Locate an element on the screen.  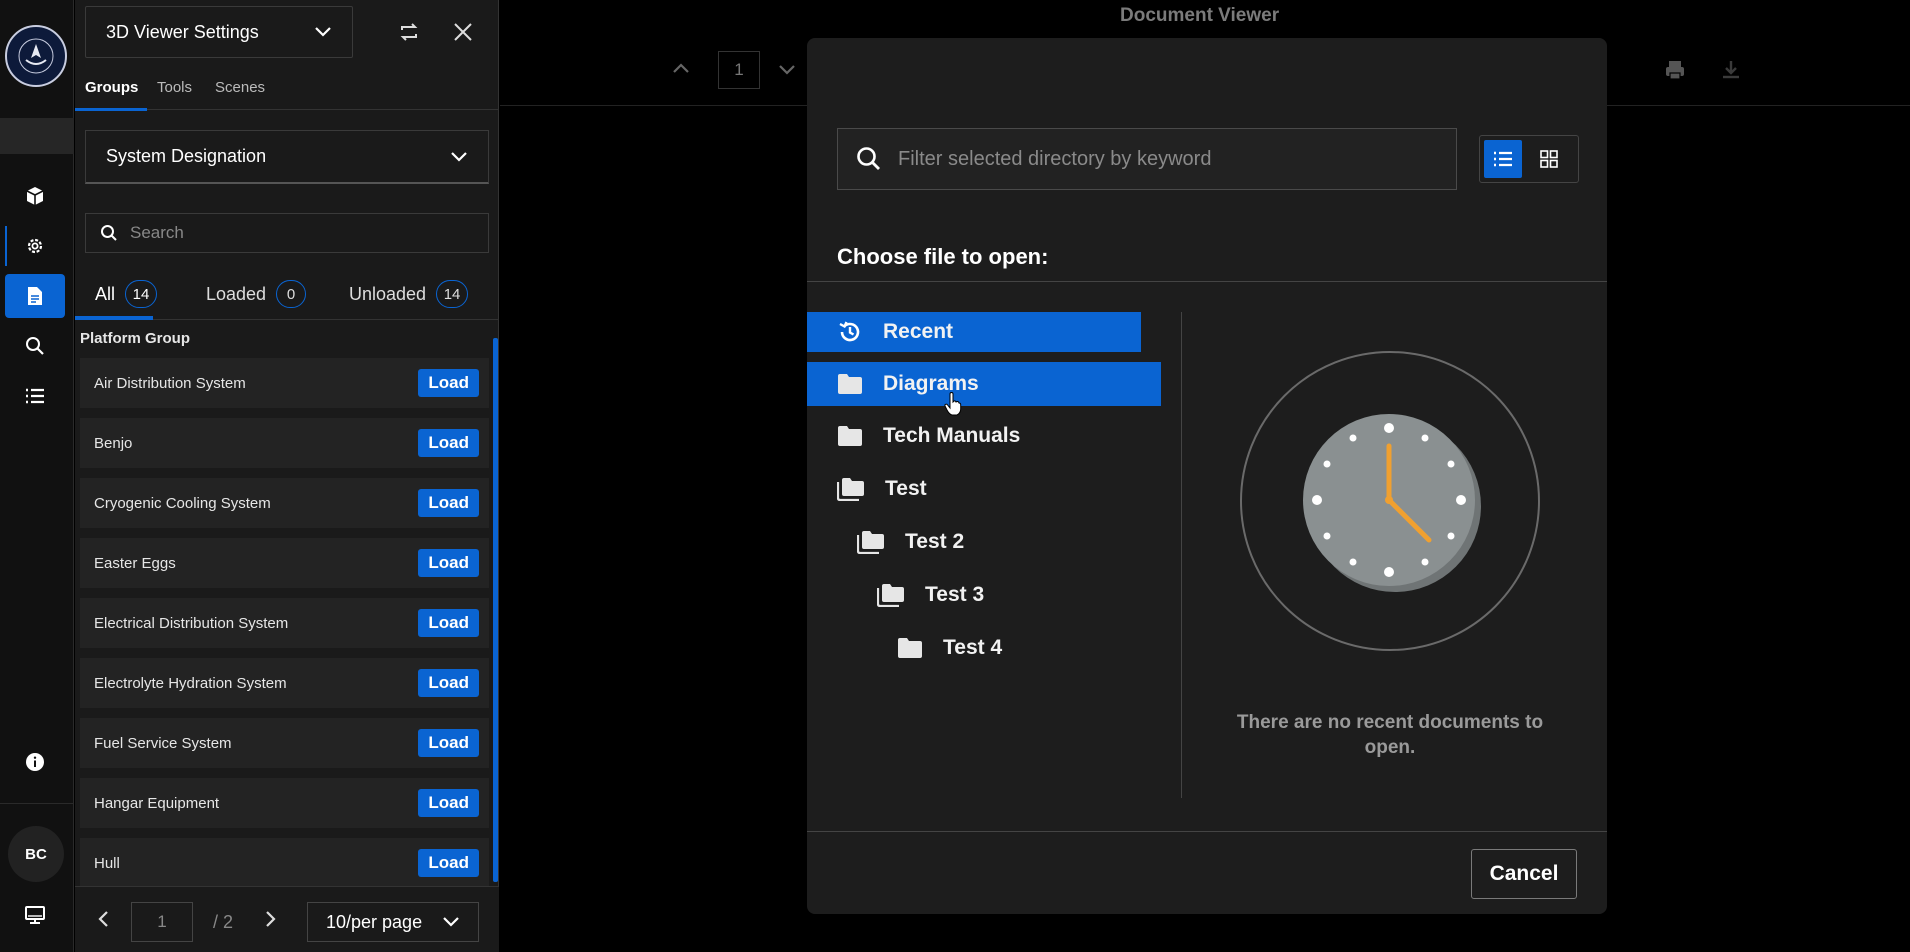
tree-item-test-4: Test 4 is located at coordinates (949, 648).